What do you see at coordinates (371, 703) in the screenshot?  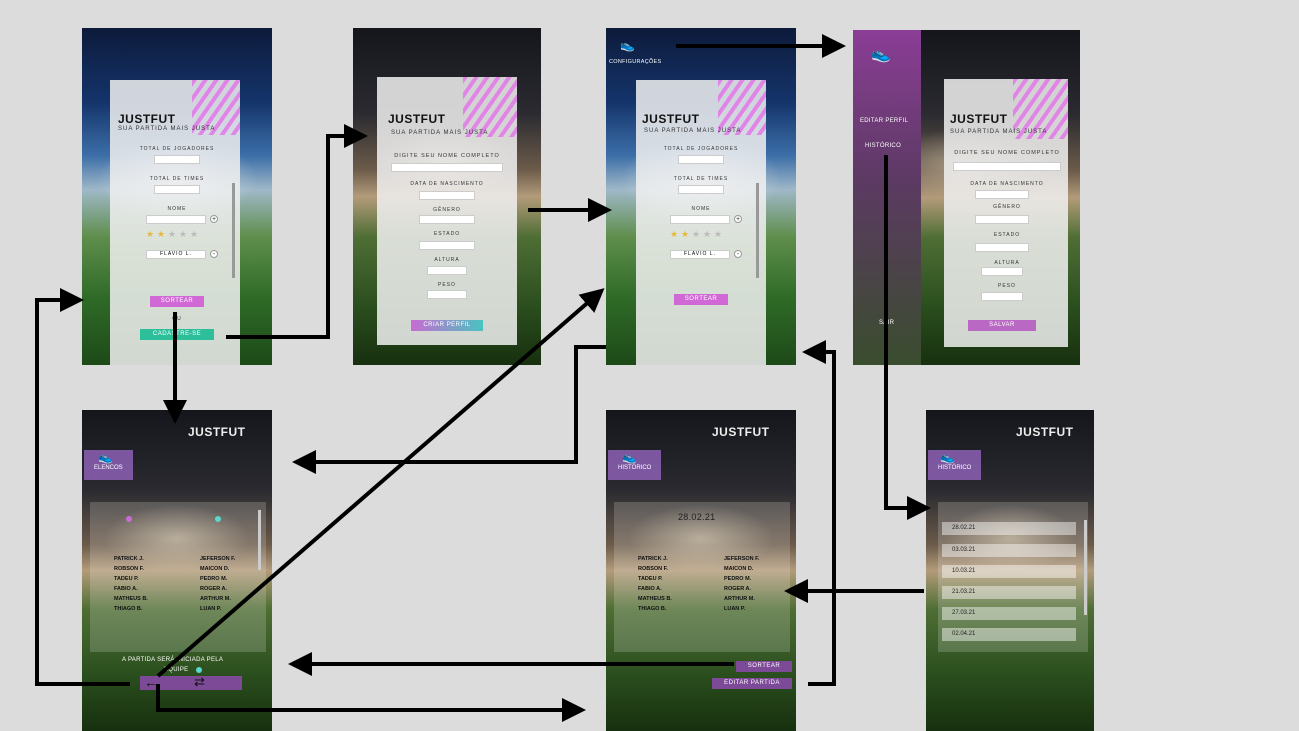 I see `flow-arrow-shuffle` at bounding box center [371, 703].